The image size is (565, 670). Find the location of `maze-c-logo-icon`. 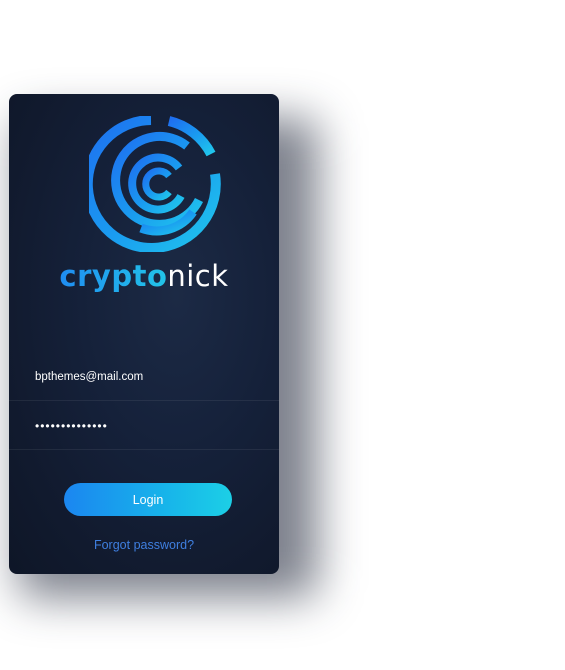

maze-c-logo-icon is located at coordinates (155, 184).